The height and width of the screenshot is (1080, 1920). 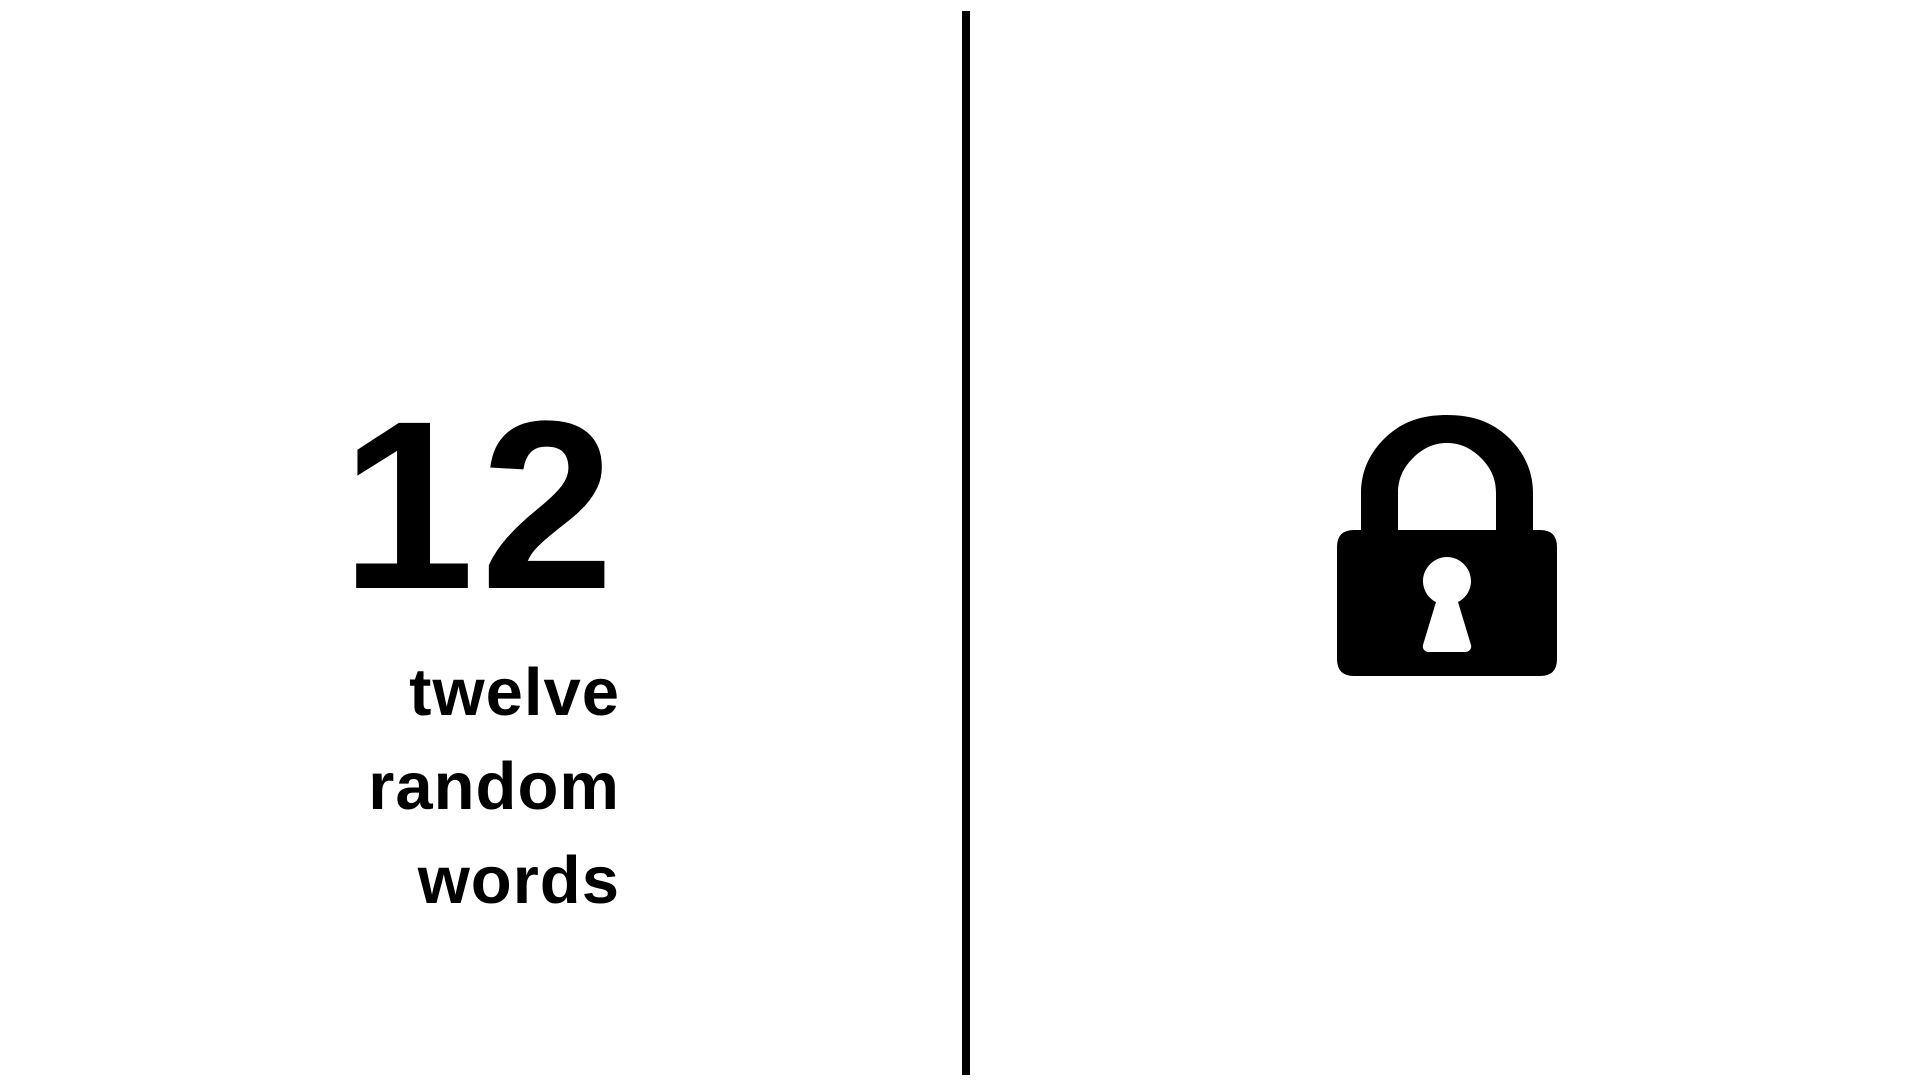 What do you see at coordinates (480, 505) in the screenshot?
I see `word-count-number: 12` at bounding box center [480, 505].